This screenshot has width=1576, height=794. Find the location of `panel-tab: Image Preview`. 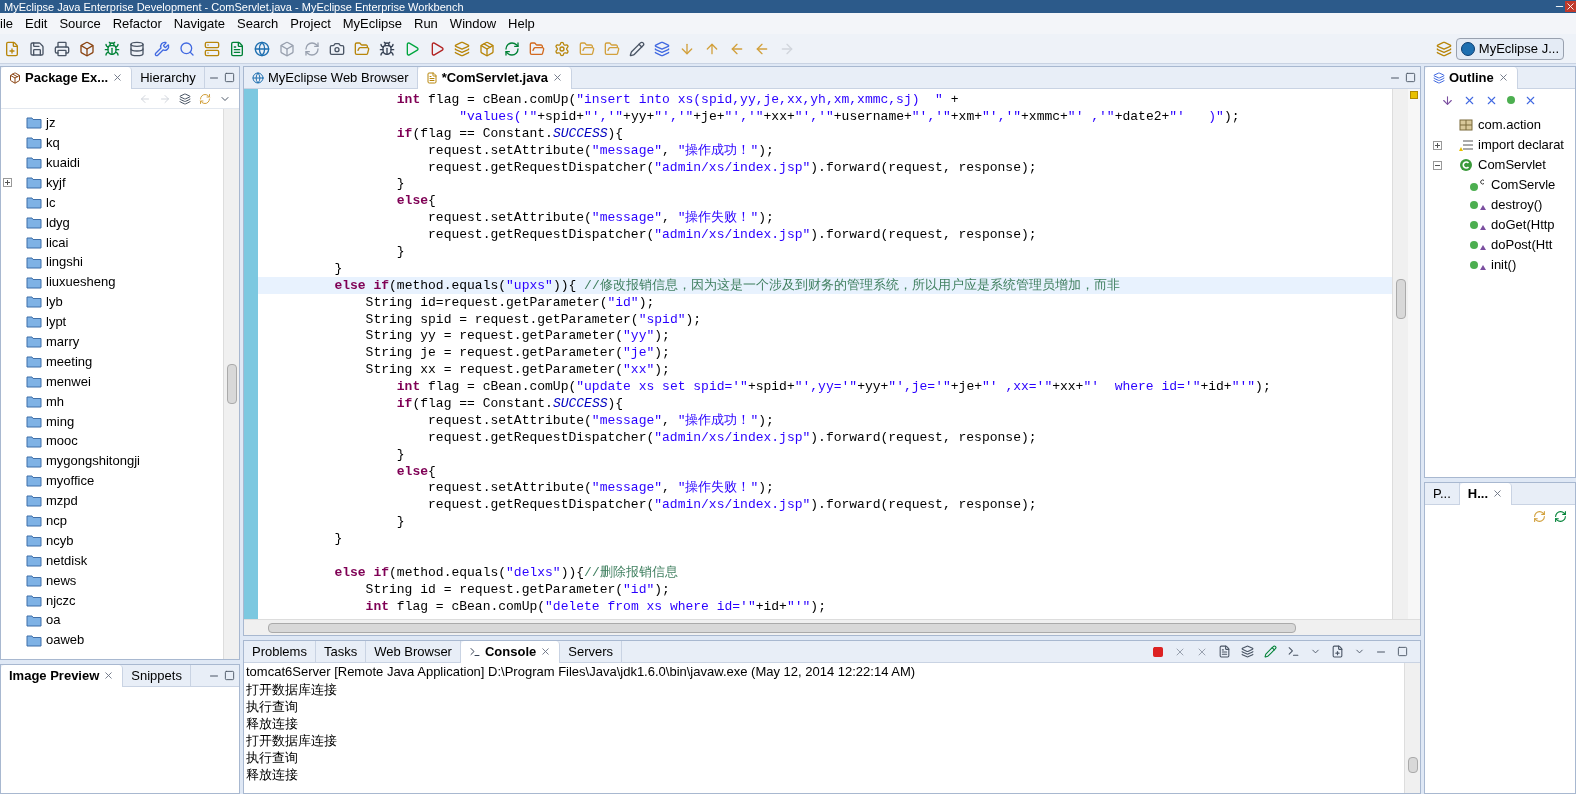

panel-tab: Image Preview is located at coordinates (62, 675).